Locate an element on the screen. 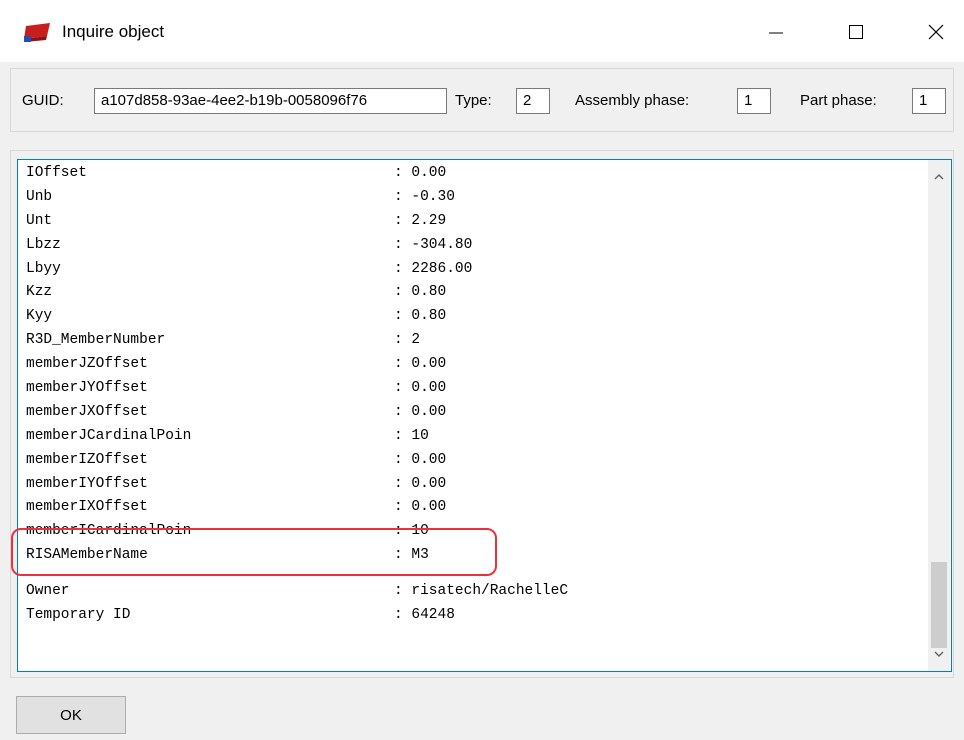  vertical-scrollbar is located at coordinates (939, 415).